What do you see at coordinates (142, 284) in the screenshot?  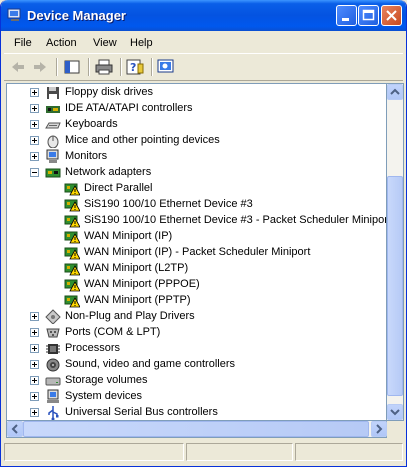 I see `tree-item-label: WAN Miniport (PPPOE)` at bounding box center [142, 284].